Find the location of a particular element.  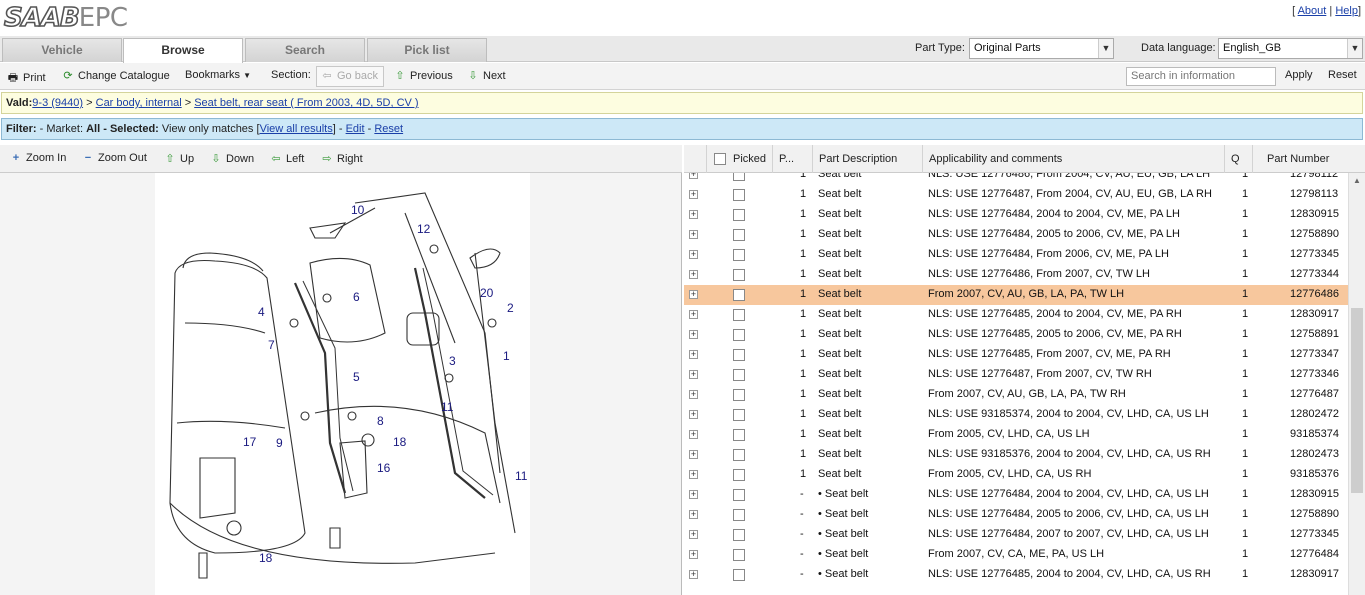

print-button: 🖶 Print is located at coordinates (26, 78).